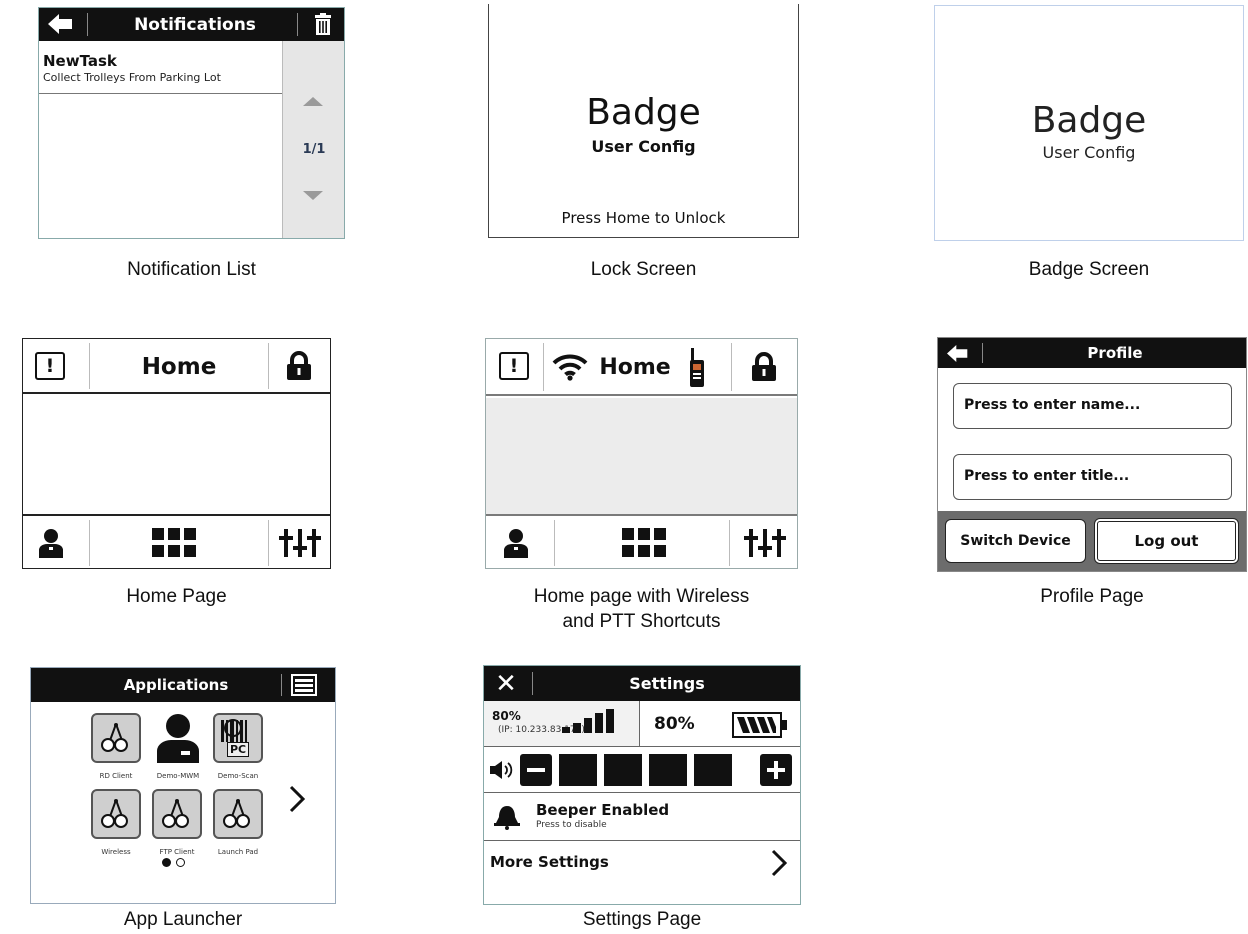 This screenshot has height=934, width=1248. Describe the element at coordinates (314, 149) in the screenshot. I see `page-indicator: 1/1` at that location.